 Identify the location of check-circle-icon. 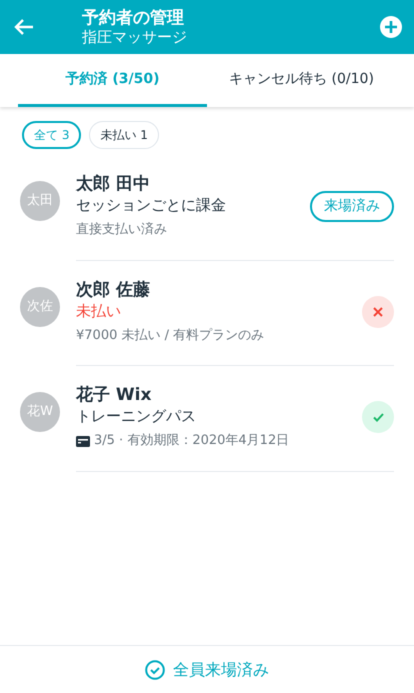
(155, 670).